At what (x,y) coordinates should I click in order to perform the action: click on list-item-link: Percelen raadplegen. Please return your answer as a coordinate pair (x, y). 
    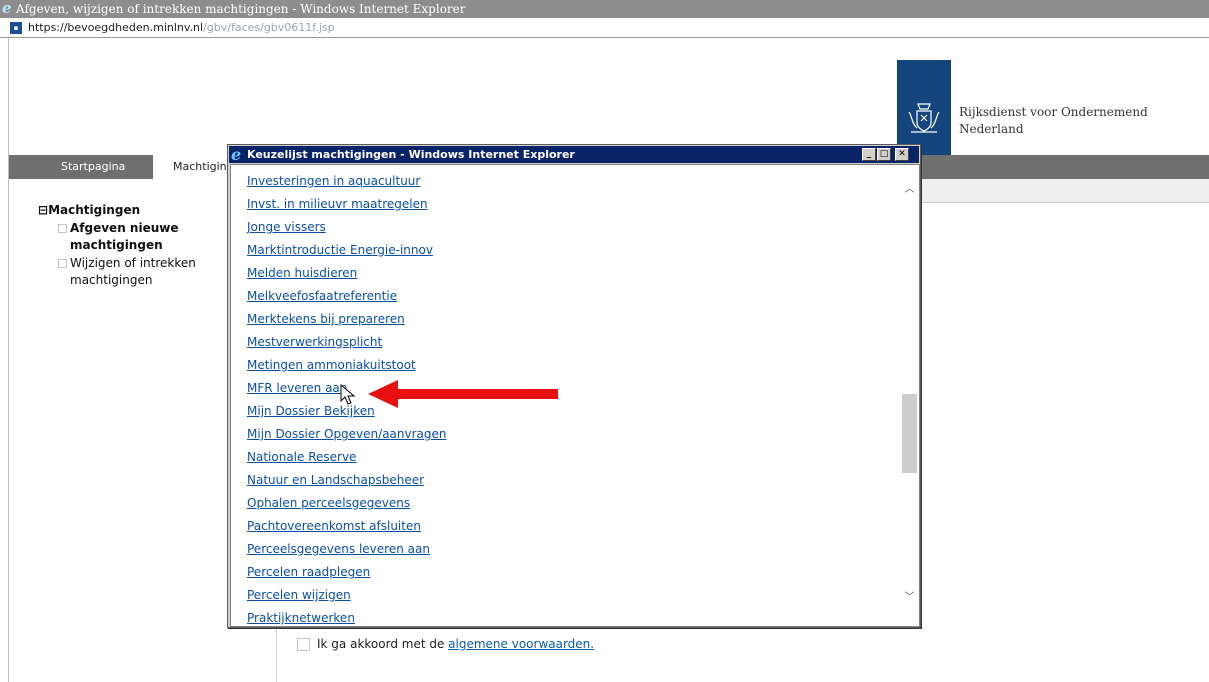
    Looking at the image, I should click on (567, 574).